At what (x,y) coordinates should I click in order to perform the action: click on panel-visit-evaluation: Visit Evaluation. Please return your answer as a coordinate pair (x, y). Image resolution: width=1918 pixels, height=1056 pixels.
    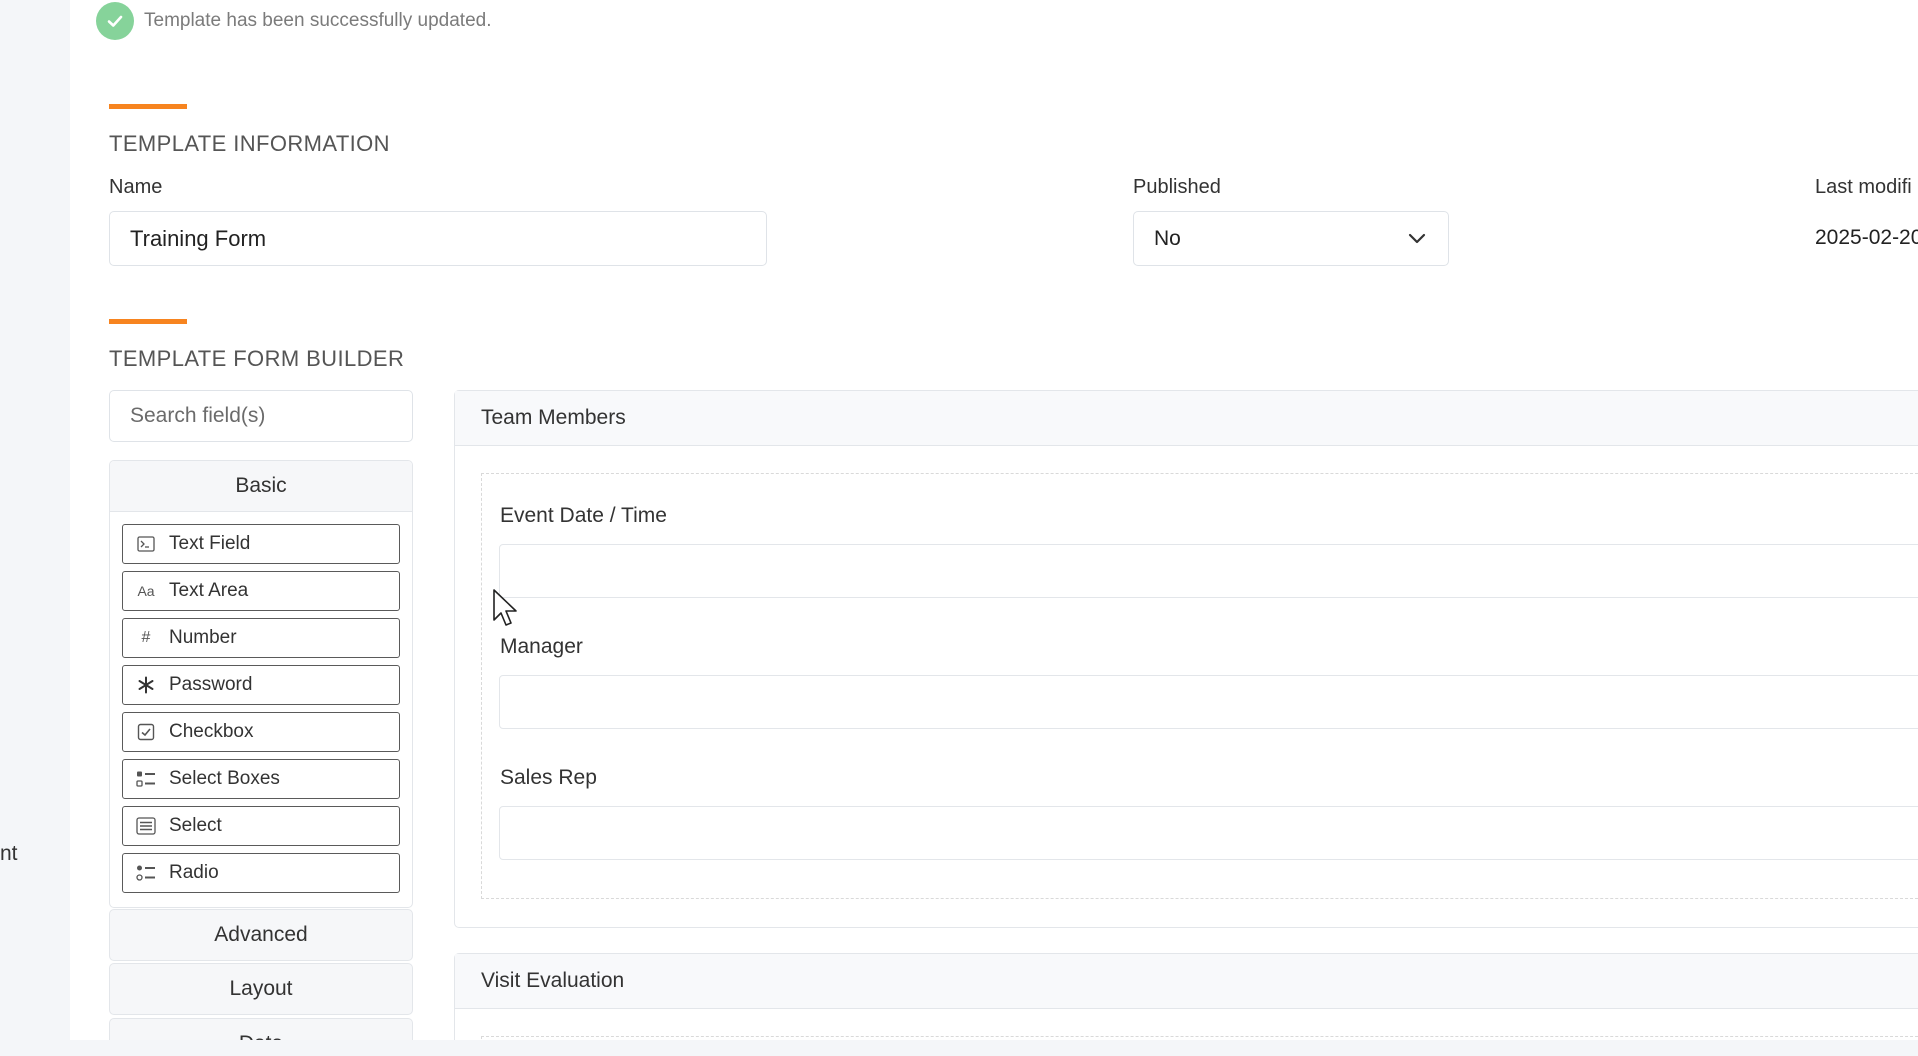
    Looking at the image, I should click on (1186, 996).